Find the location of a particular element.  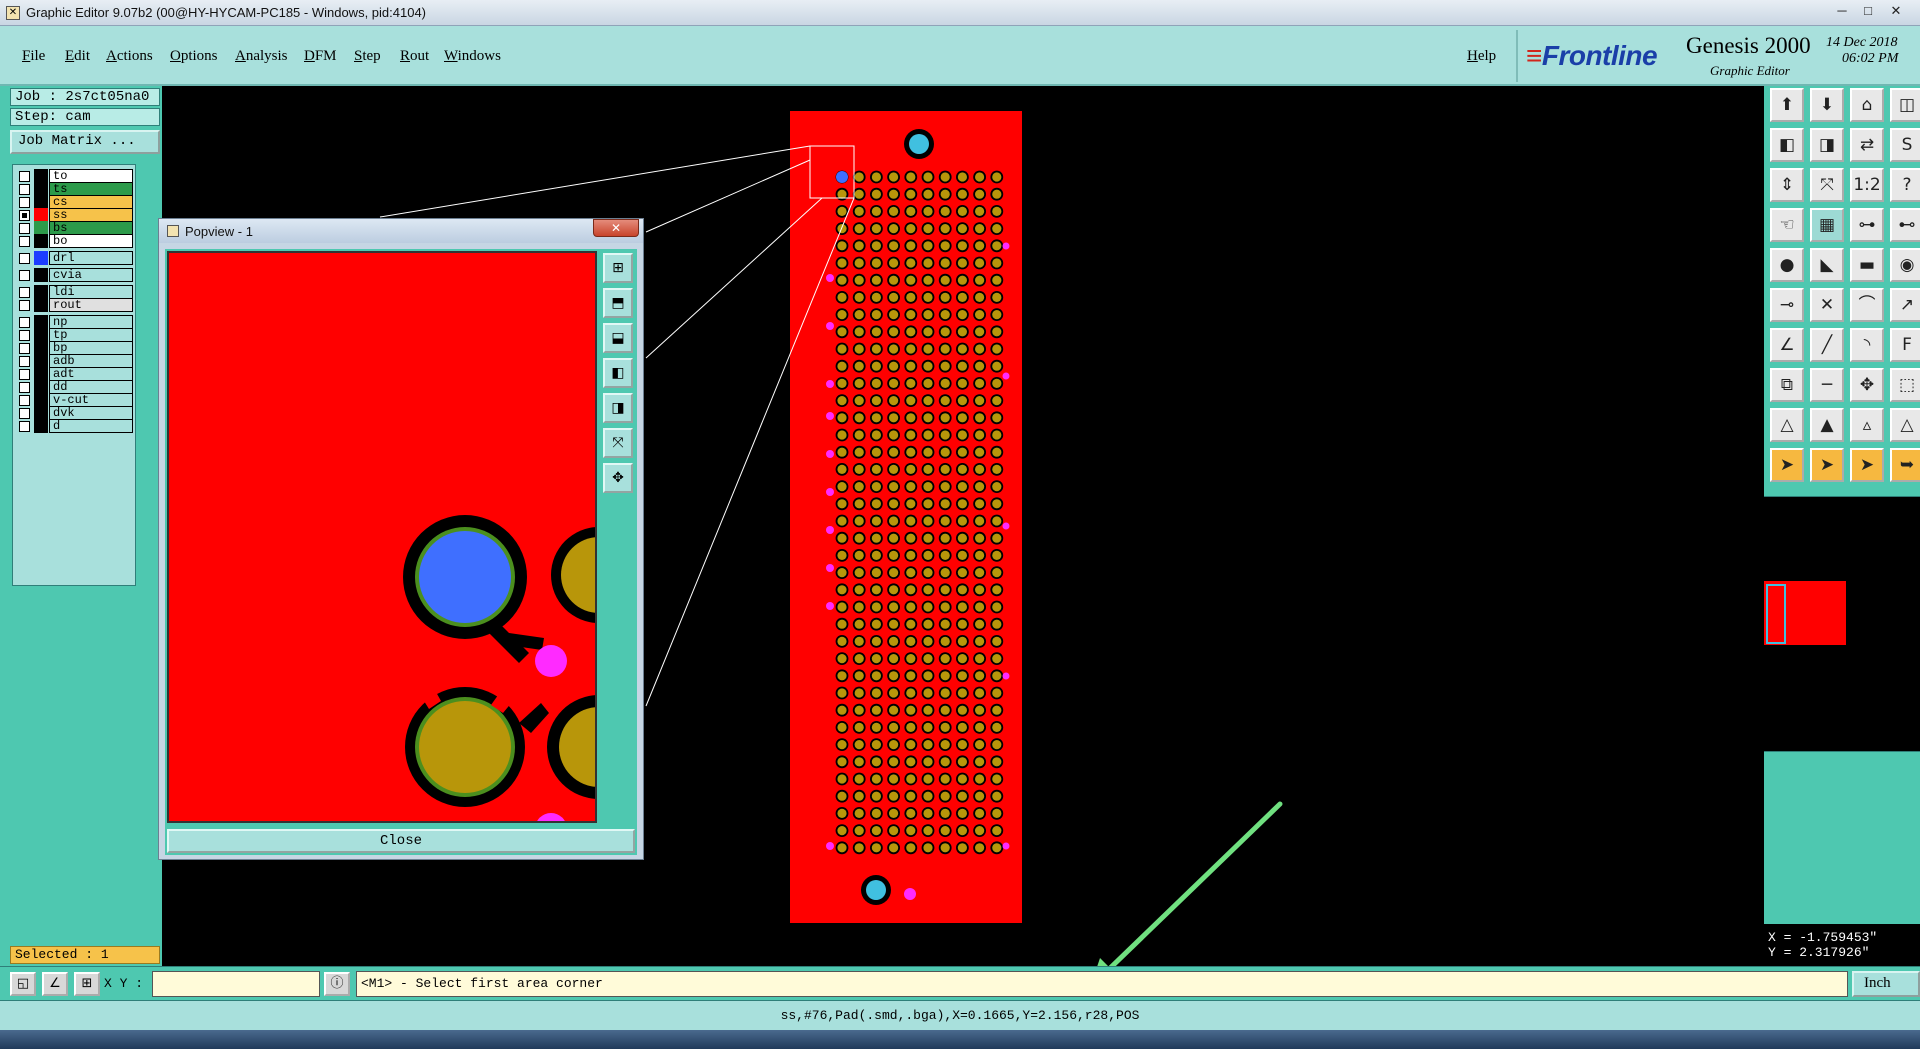

layer-row-bp: bp is located at coordinates (75, 348).